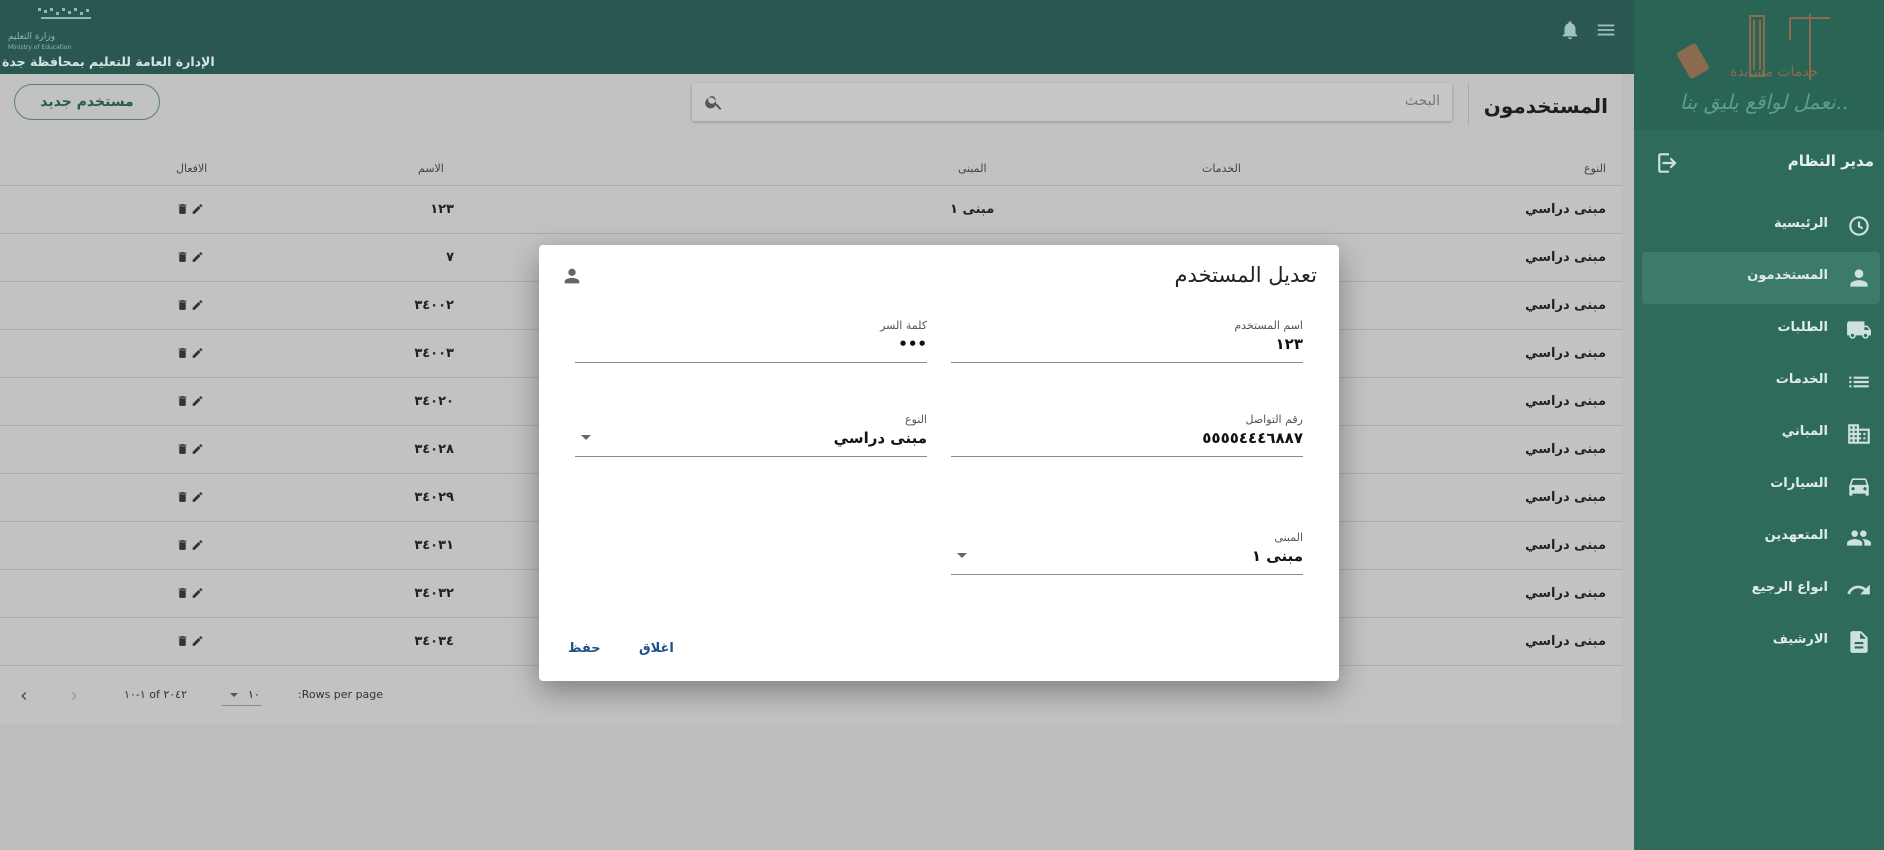  I want to click on brand-logo: خدمات مساندة, so click(1753, 47).